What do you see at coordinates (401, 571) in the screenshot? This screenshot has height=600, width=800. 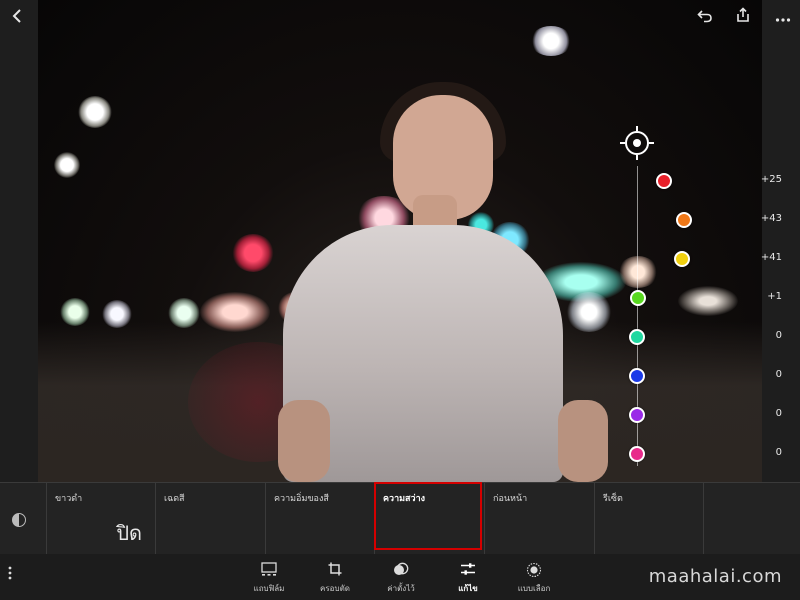 I see `presets-icon` at bounding box center [401, 571].